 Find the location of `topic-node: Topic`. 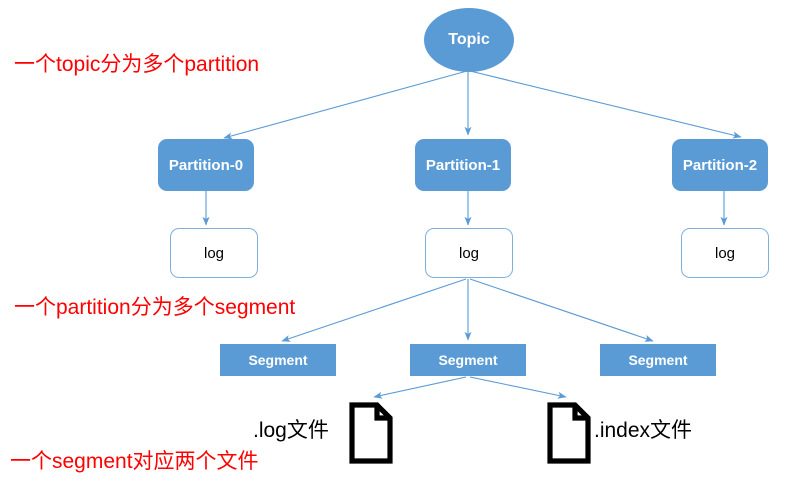

topic-node: Topic is located at coordinates (469, 40).